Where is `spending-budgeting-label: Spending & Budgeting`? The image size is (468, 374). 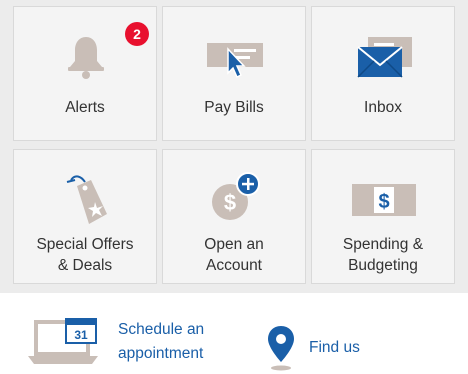
spending-budgeting-label: Spending & Budgeting is located at coordinates (383, 255).